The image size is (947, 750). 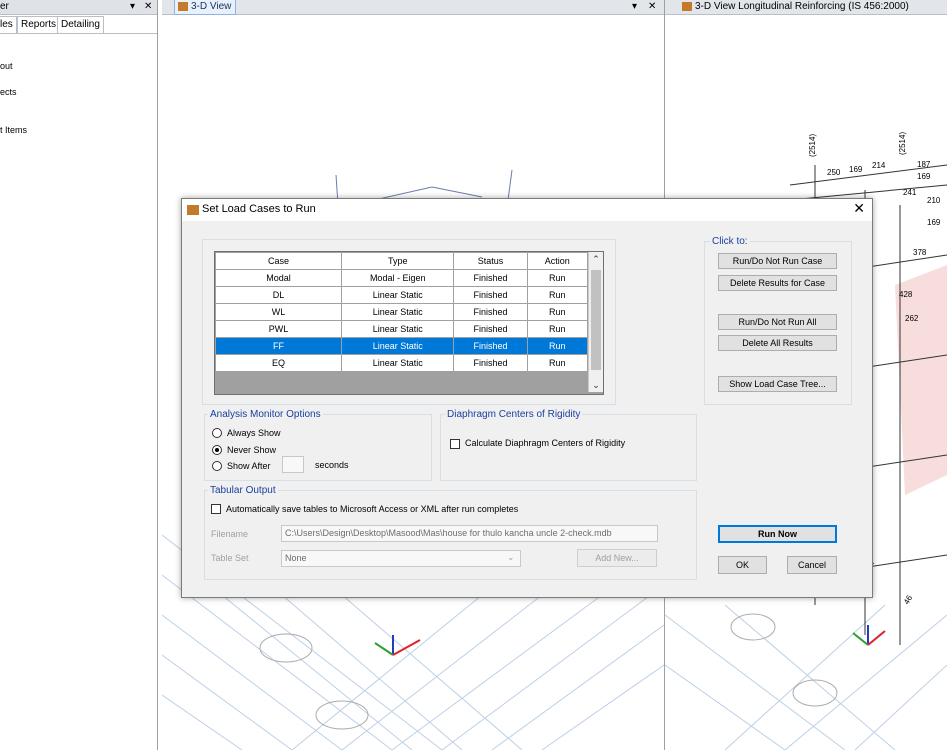 What do you see at coordinates (777, 343) in the screenshot?
I see `delete-all-results-button: Delete All Results` at bounding box center [777, 343].